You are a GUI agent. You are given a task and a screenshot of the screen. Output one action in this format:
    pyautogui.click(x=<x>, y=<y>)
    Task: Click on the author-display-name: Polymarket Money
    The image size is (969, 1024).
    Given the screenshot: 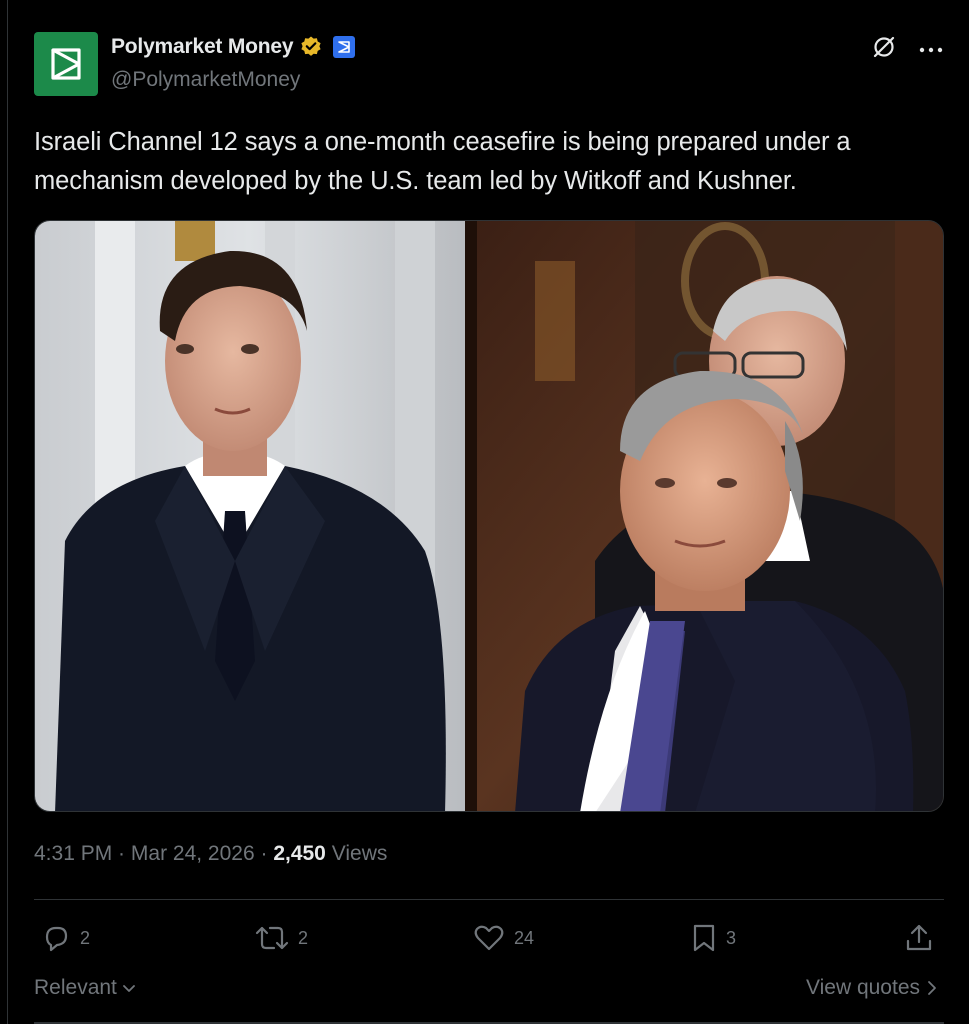 What is the action you would take?
    pyautogui.click(x=202, y=47)
    